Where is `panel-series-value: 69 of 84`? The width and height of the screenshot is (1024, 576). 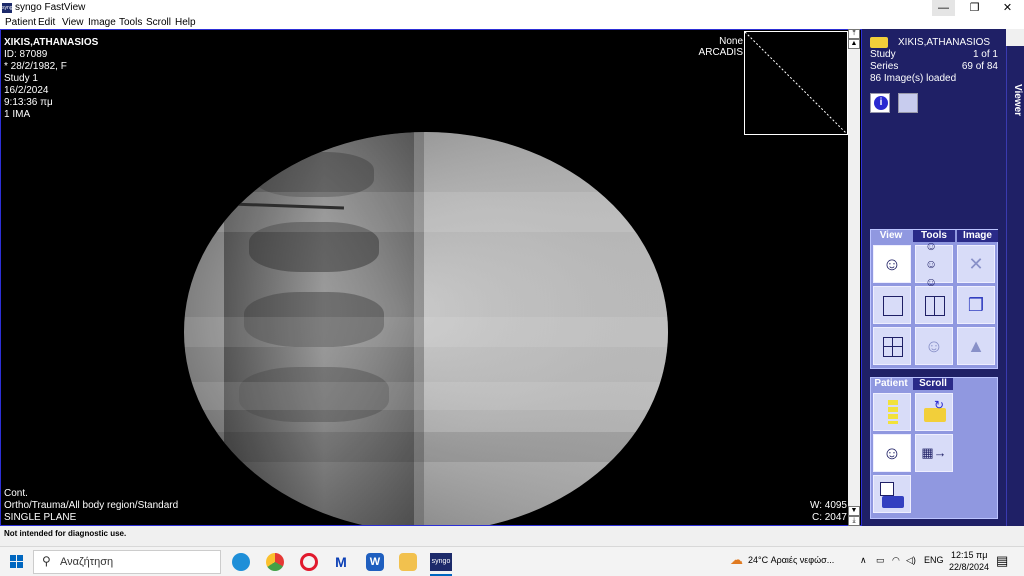 panel-series-value: 69 of 84 is located at coordinates (979, 66).